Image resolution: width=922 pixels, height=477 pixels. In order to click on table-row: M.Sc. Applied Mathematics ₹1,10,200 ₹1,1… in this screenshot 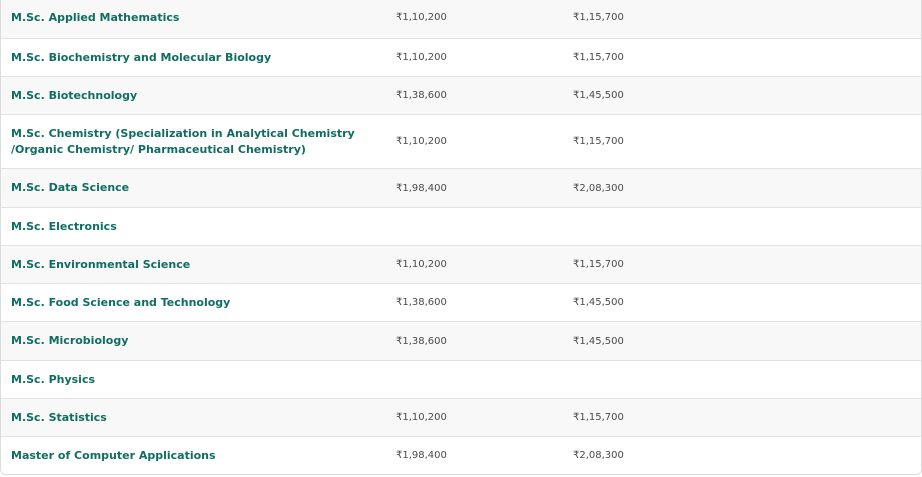, I will do `click(461, 19)`.